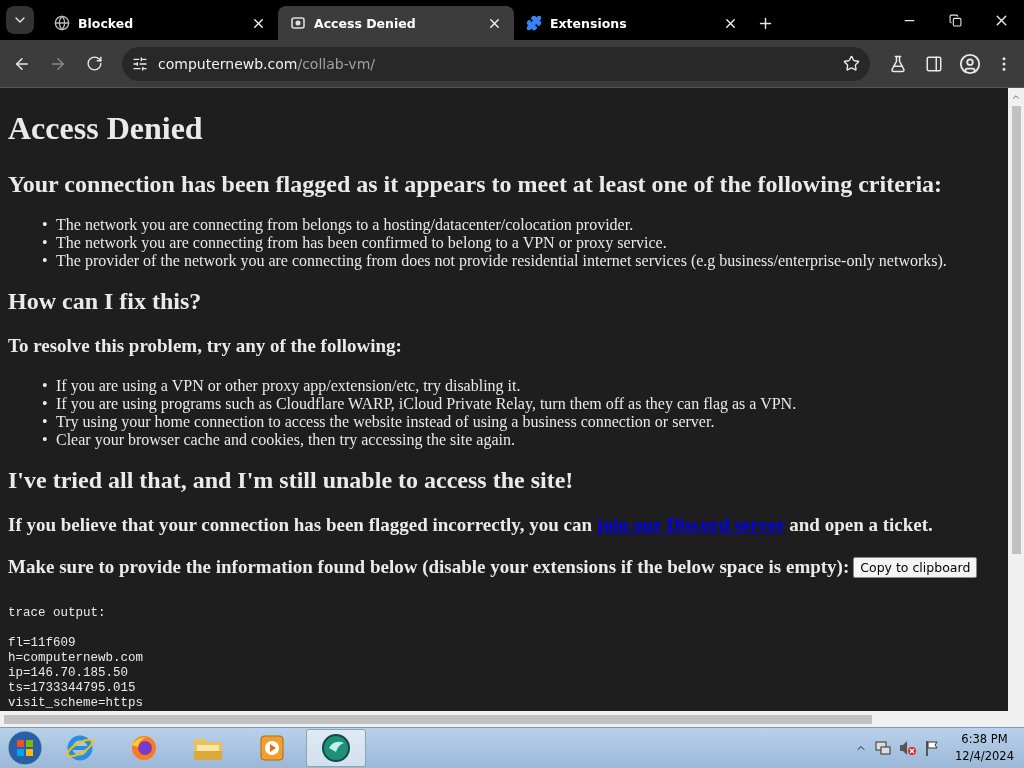 This screenshot has height=768, width=1024. Describe the element at coordinates (272, 748) in the screenshot. I see `media-player-icon` at that location.